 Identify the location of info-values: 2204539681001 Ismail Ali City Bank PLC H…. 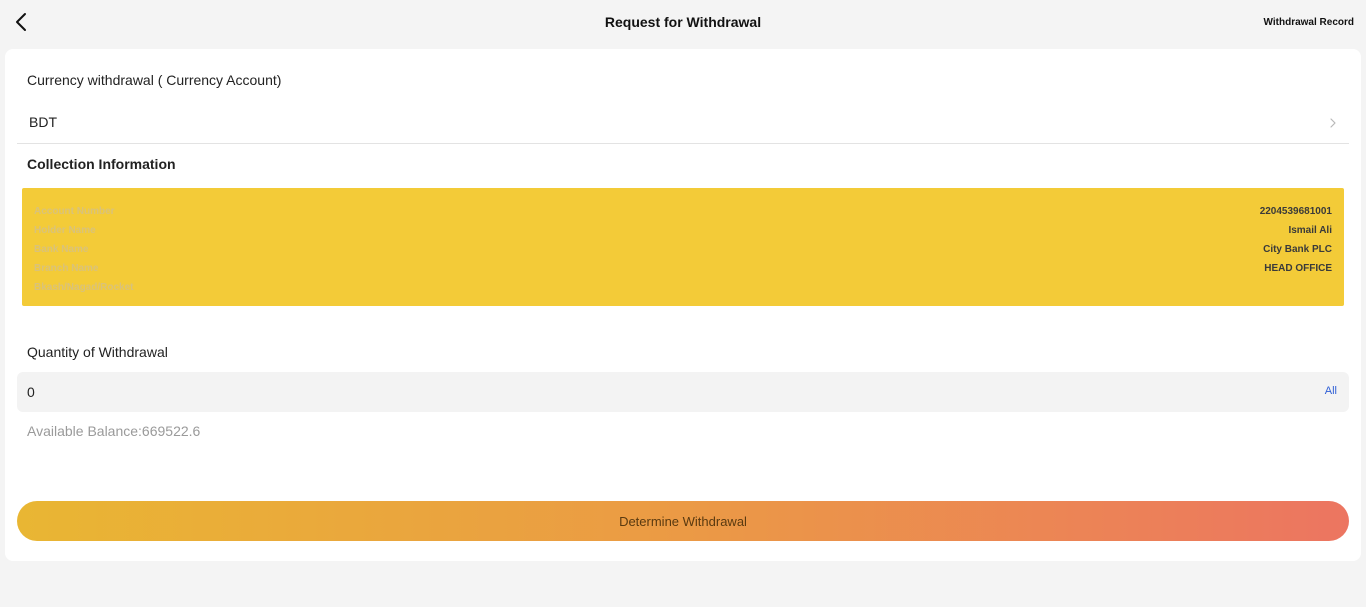
(1296, 253).